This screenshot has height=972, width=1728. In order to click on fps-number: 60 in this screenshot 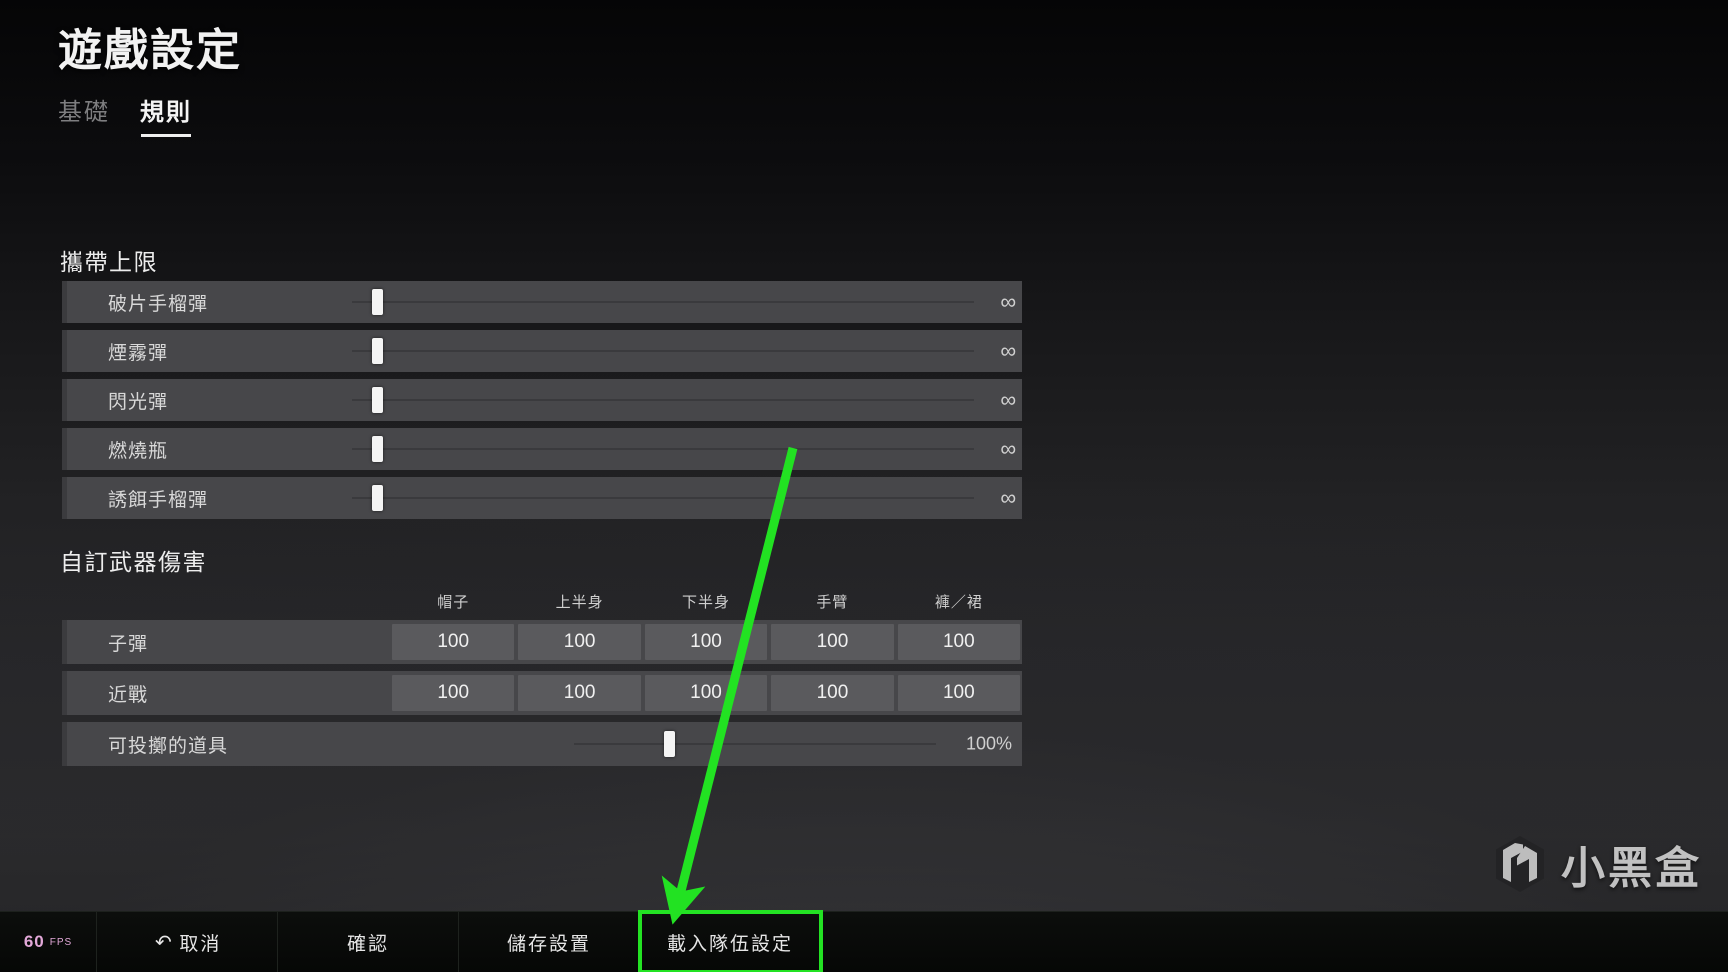, I will do `click(34, 941)`.